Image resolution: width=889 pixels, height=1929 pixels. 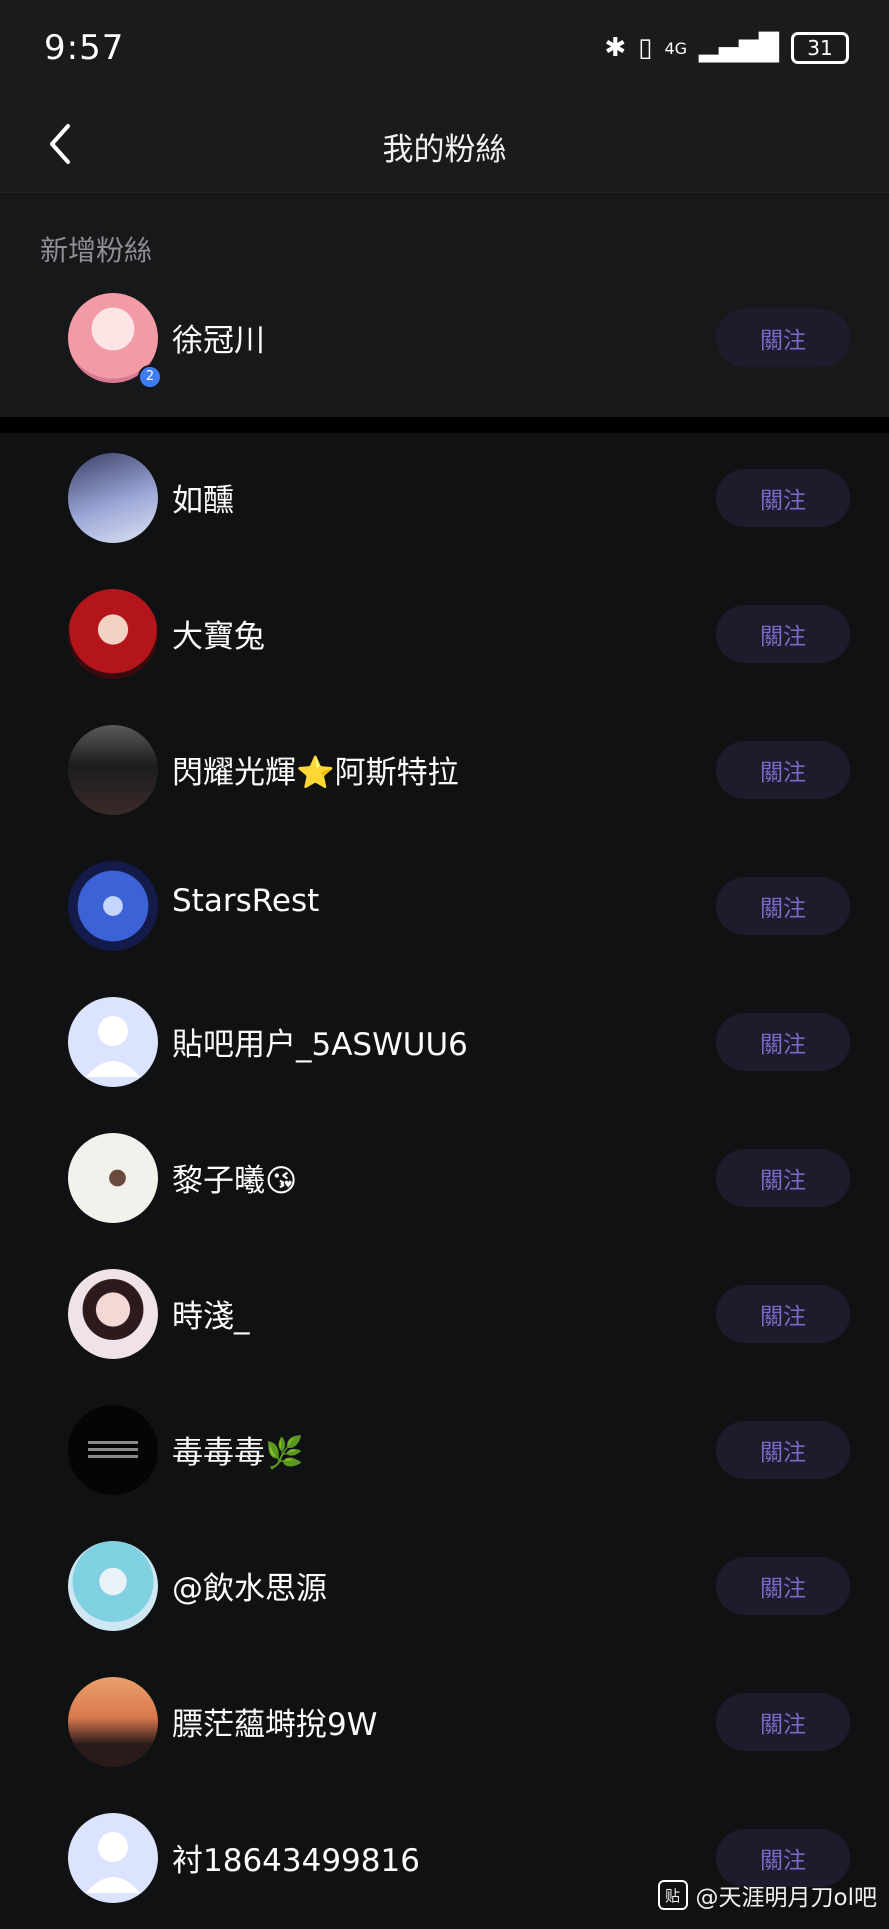 I want to click on follower-name: 時淺_, so click(x=211, y=1317).